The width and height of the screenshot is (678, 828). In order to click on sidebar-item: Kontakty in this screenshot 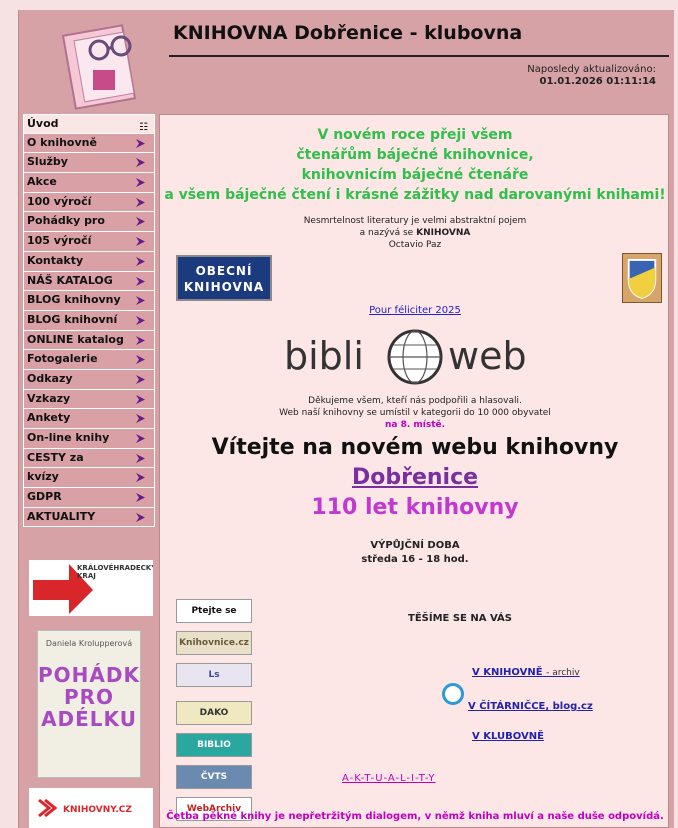, I will do `click(89, 261)`.